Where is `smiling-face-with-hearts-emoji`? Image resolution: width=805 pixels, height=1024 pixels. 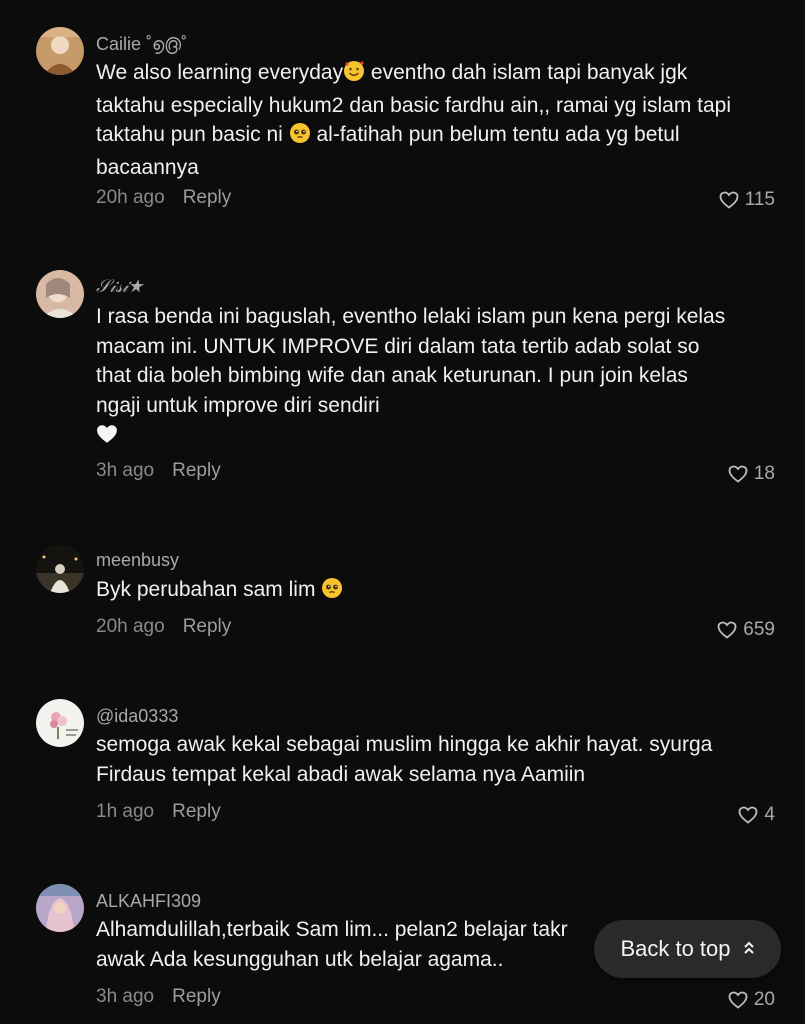
smiling-face-with-hearts-emoji is located at coordinates (354, 75).